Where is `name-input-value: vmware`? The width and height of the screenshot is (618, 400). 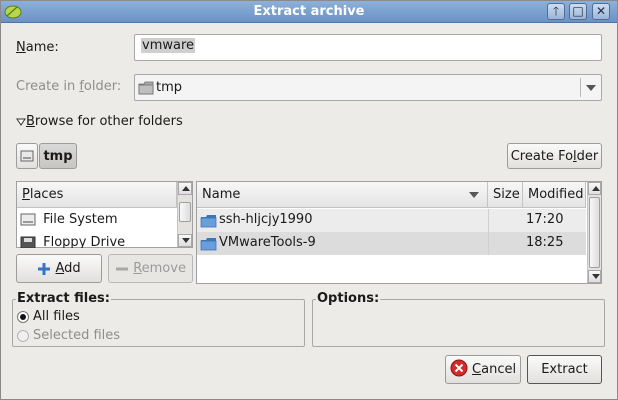
name-input-value: vmware is located at coordinates (168, 45).